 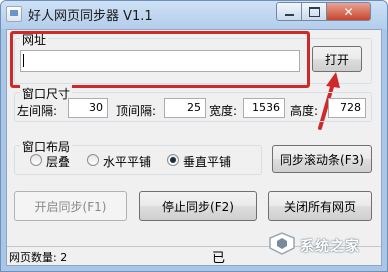 I want to click on sync-scroll-button: 同步滚动条(F3), so click(x=322, y=159).